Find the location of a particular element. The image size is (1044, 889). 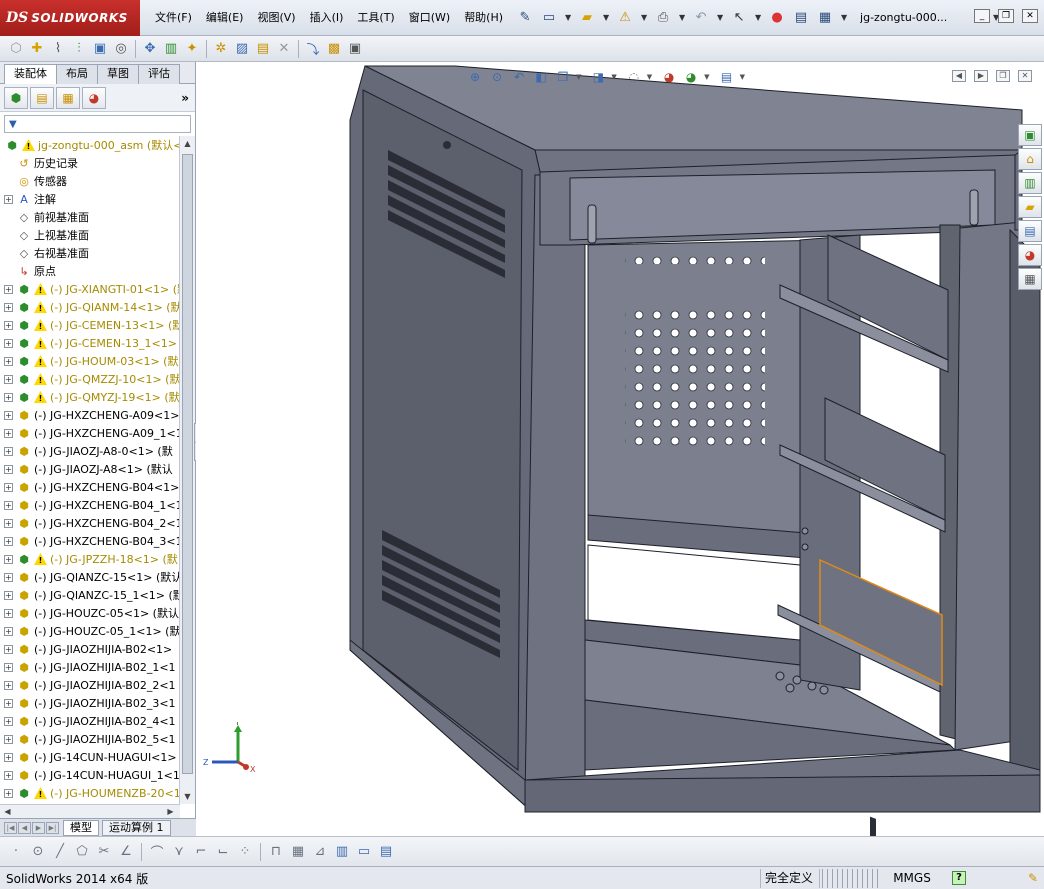

tree-component: + ⬢! (-) JG-CEMEN-13<1> (默 is located at coordinates (92, 325).